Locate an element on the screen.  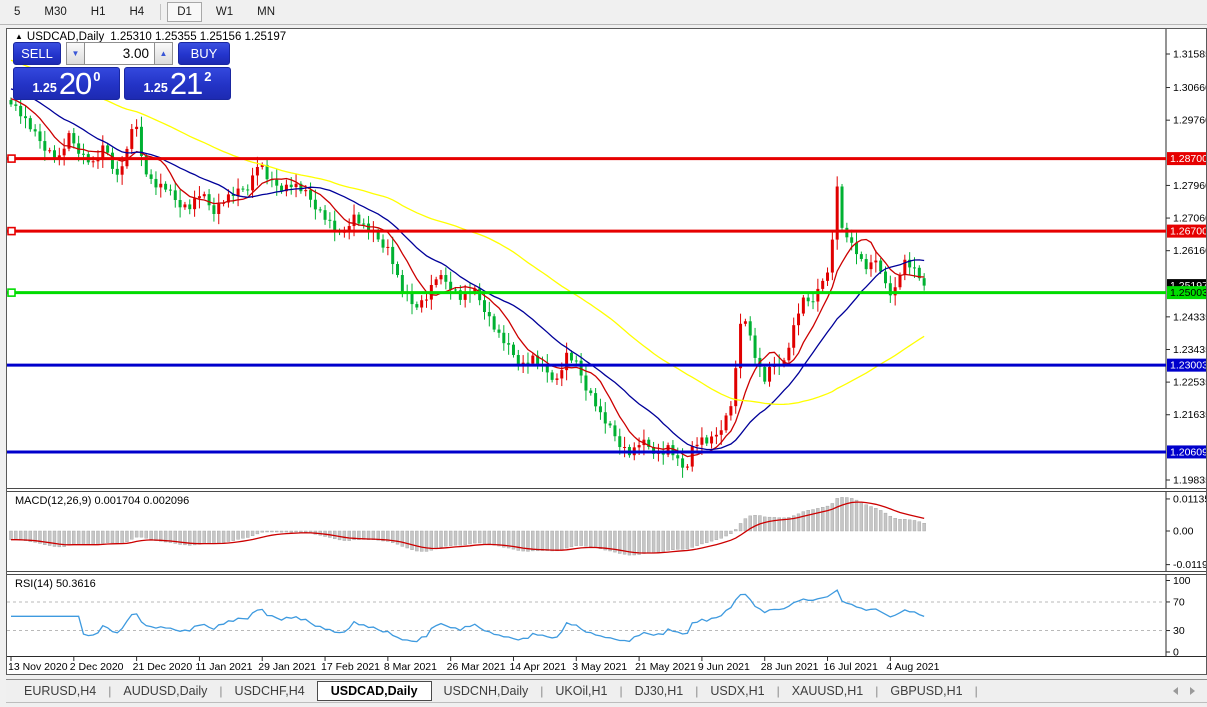
svg-text: 0.00 is located at coordinates (1183, 532).